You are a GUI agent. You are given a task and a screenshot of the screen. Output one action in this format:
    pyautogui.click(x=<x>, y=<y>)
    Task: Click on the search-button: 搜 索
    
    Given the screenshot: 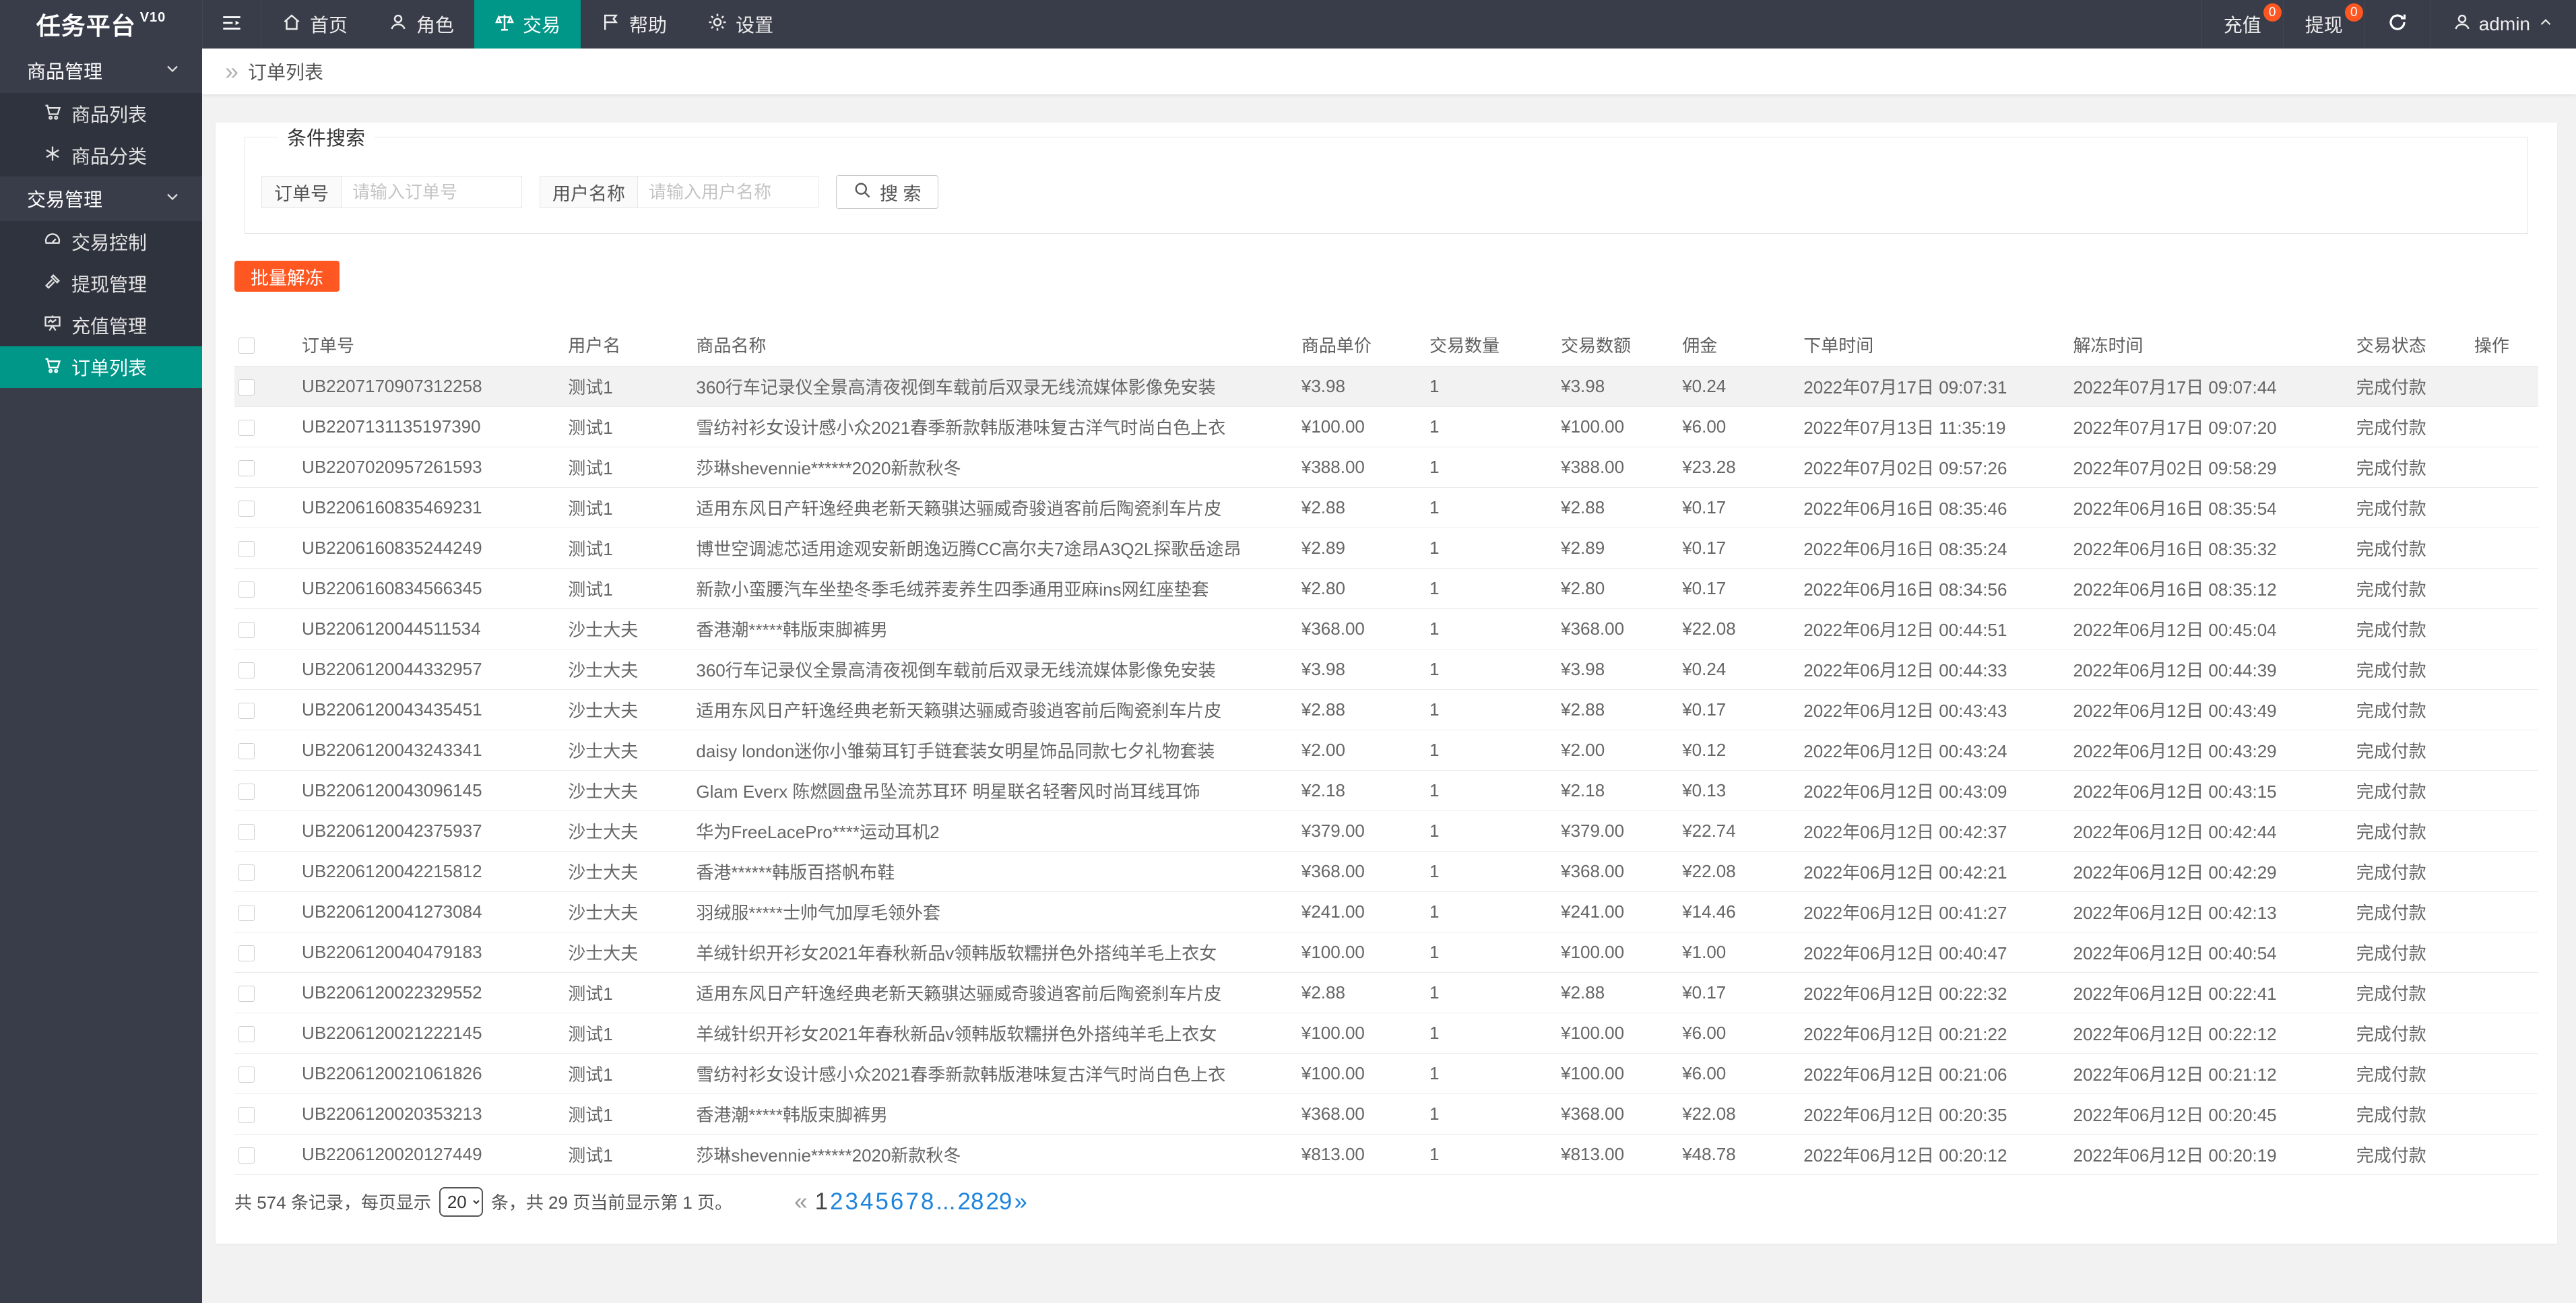 What is the action you would take?
    pyautogui.click(x=887, y=192)
    